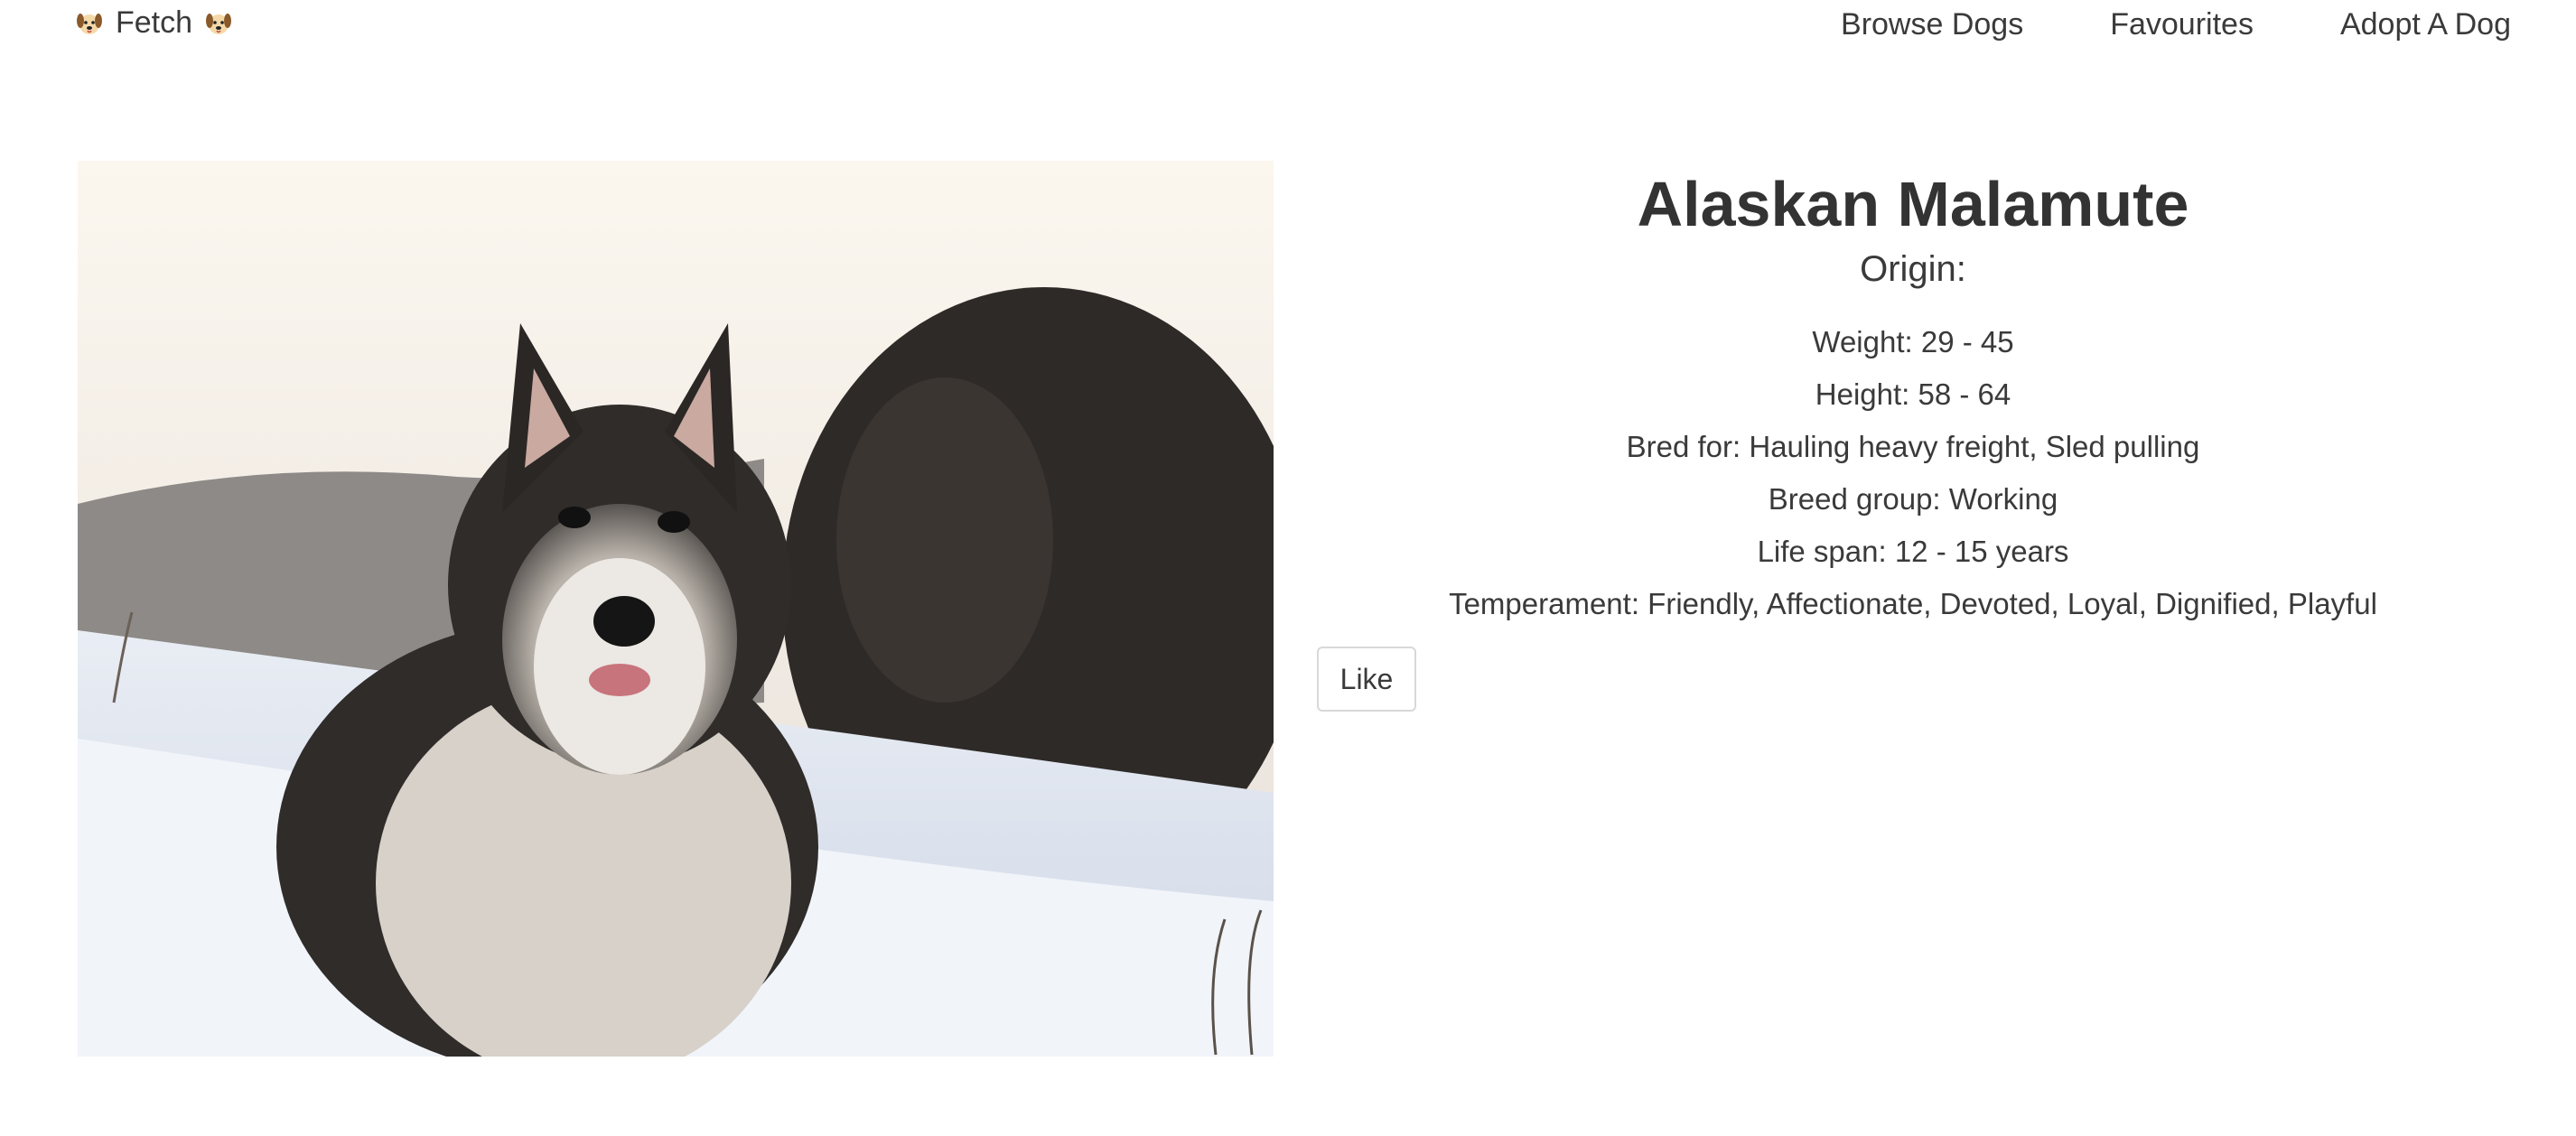 This screenshot has width=2576, height=1136. Describe the element at coordinates (1913, 341) in the screenshot. I see `weight-text: Weight: 29 - 45` at that location.